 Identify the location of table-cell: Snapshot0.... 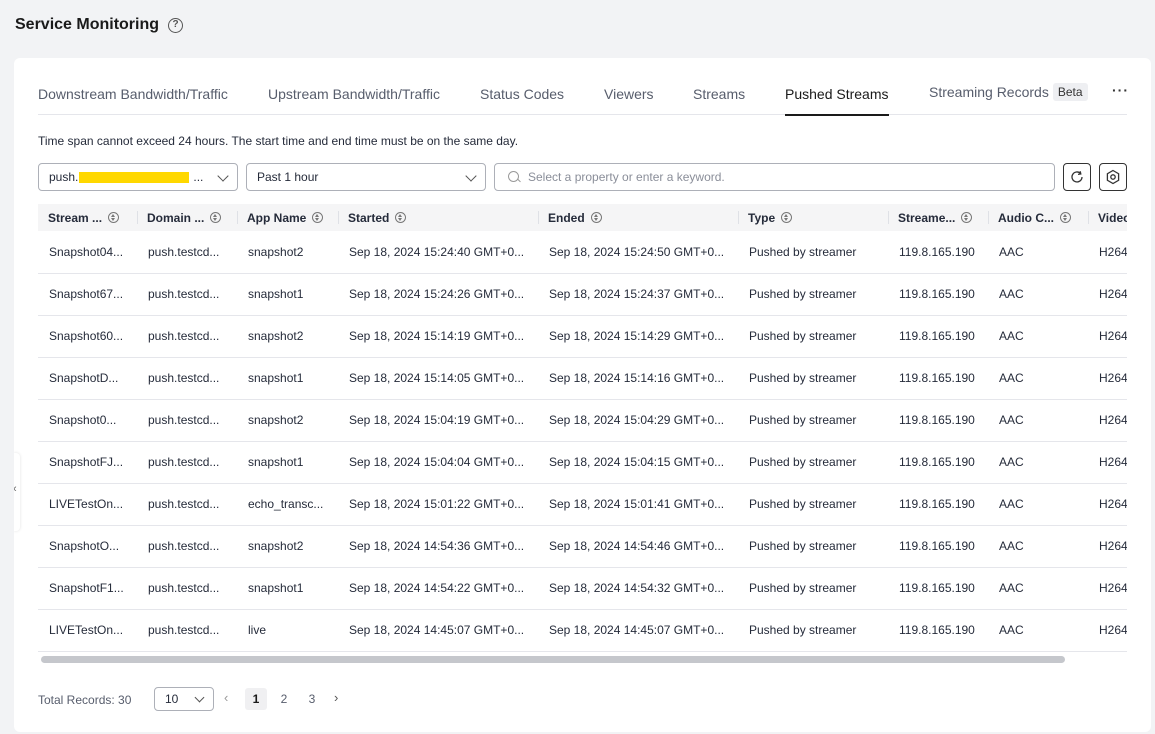
(87, 420).